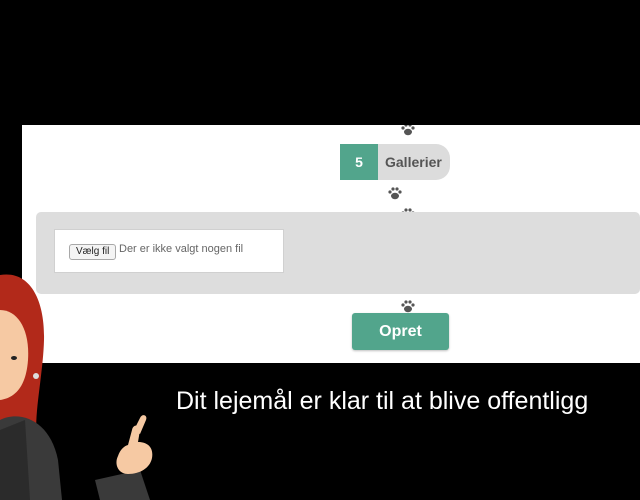 The height and width of the screenshot is (500, 640). I want to click on create-button: Opret, so click(400, 331).